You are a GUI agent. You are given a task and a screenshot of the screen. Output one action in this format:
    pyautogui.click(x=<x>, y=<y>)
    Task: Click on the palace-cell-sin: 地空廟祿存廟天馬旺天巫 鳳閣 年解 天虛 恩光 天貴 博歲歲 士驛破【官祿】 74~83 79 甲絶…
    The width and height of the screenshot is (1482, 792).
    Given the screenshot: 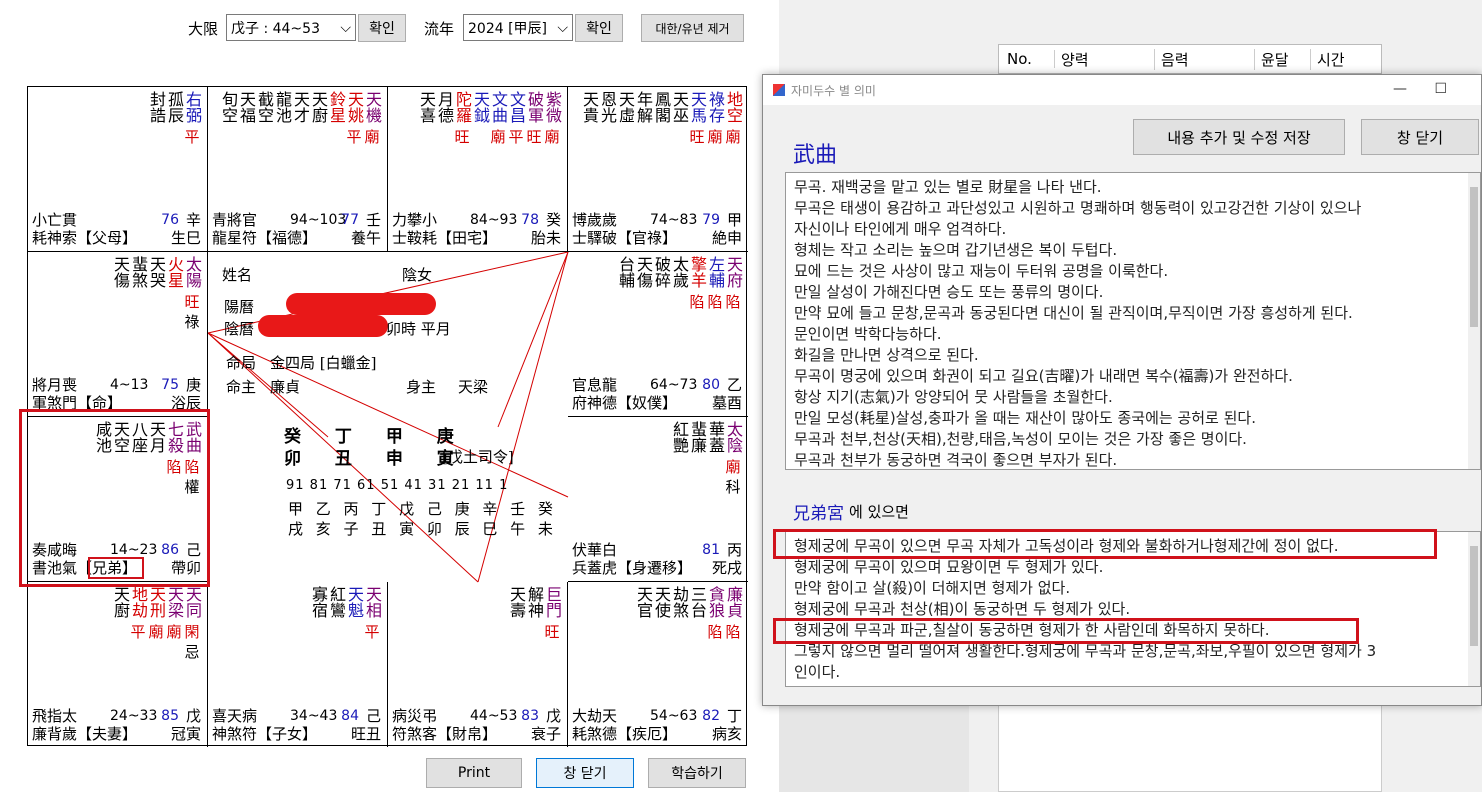 What is the action you would take?
    pyautogui.click(x=658, y=169)
    